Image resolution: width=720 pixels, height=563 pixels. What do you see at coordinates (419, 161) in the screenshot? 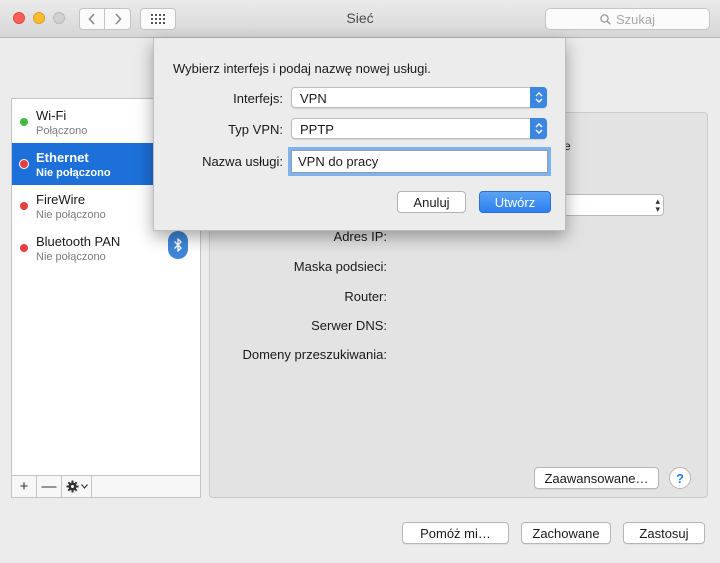
I see `service-name-input: VPN do pracy` at bounding box center [419, 161].